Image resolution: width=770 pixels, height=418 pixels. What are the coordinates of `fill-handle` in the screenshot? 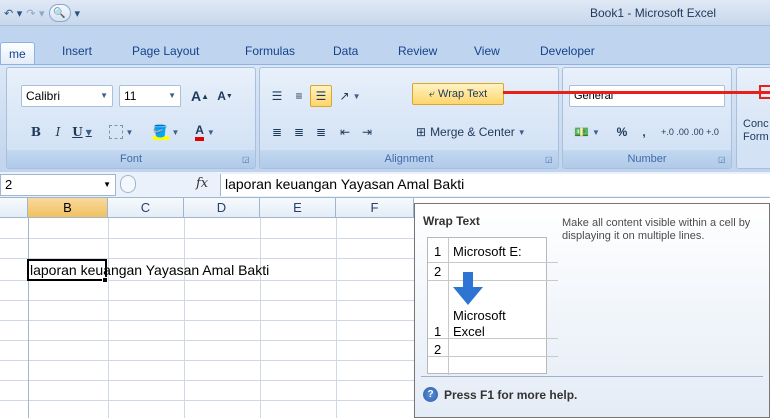 It's located at (105, 280).